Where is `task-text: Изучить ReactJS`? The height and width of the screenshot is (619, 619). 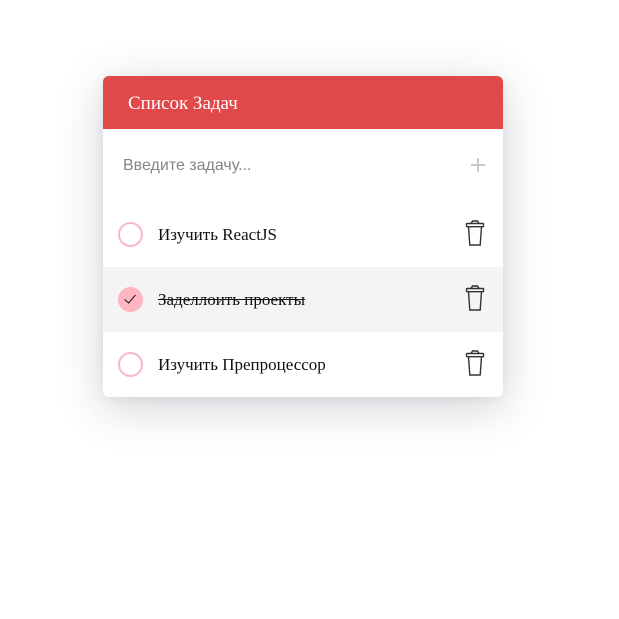
task-text: Изучить ReactJS is located at coordinates (217, 234).